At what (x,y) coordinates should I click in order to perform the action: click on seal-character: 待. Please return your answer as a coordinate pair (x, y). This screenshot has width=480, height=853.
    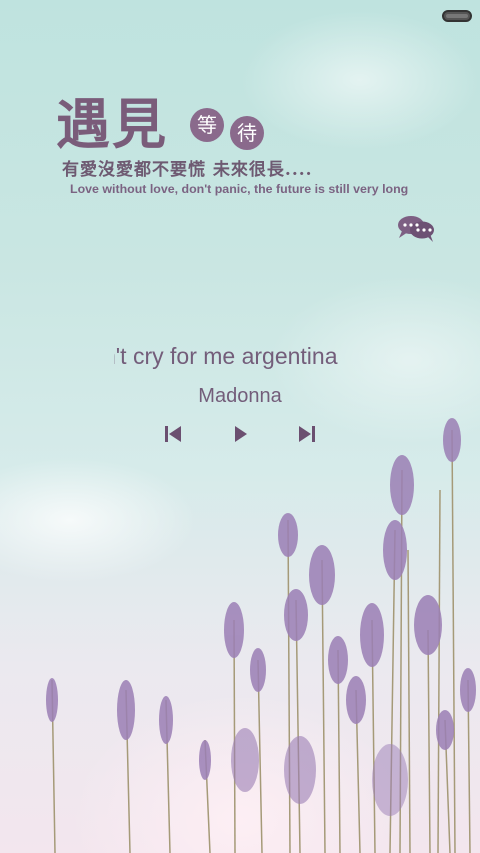
    Looking at the image, I should click on (247, 133).